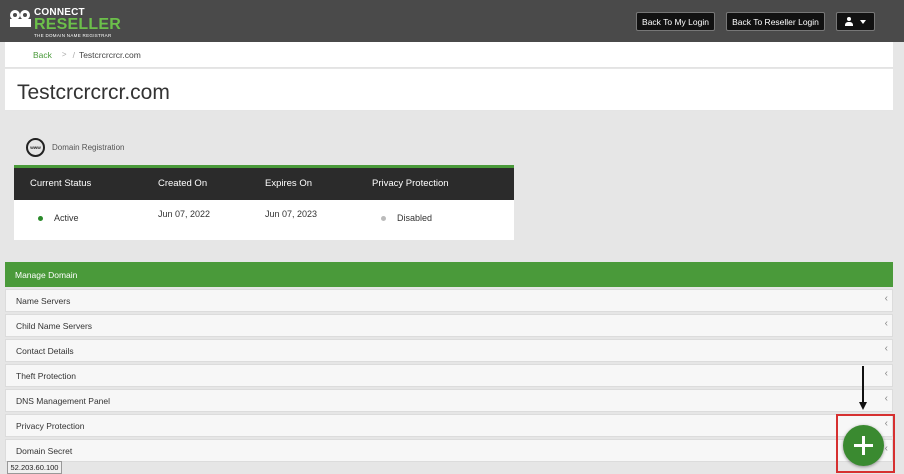  What do you see at coordinates (42, 55) in the screenshot?
I see `breadcrumb-back-link: Back` at bounding box center [42, 55].